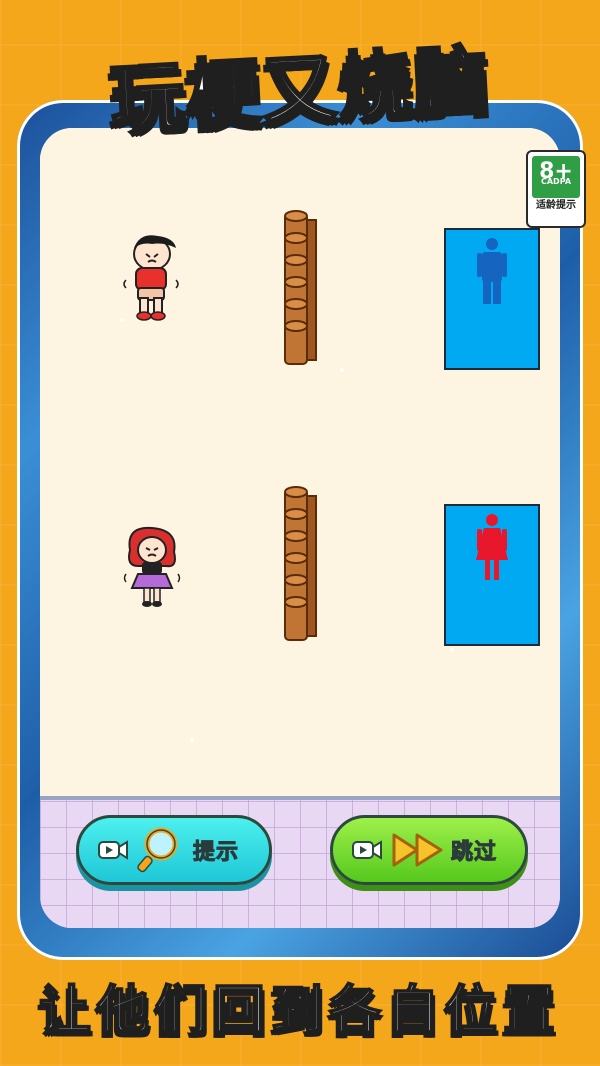  I want to click on magnifier-icon, so click(157, 850).